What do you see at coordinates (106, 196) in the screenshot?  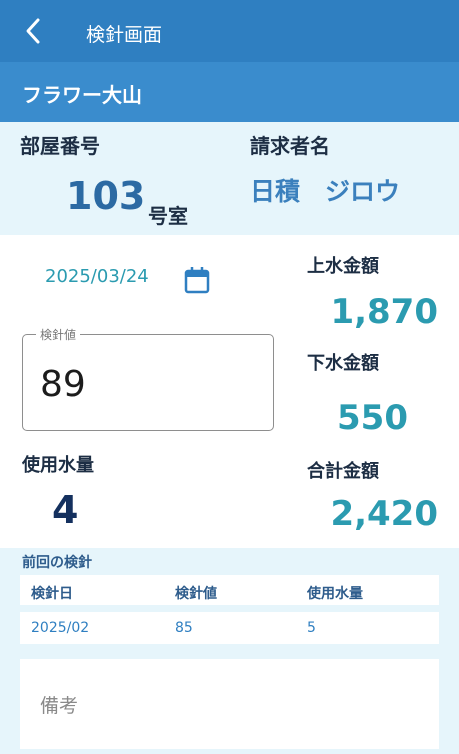 I see `room-number: 103` at bounding box center [106, 196].